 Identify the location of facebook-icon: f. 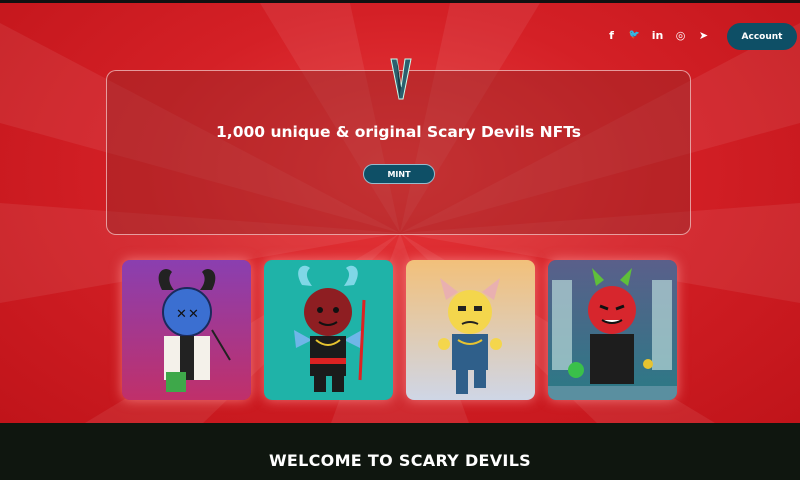
(611, 35).